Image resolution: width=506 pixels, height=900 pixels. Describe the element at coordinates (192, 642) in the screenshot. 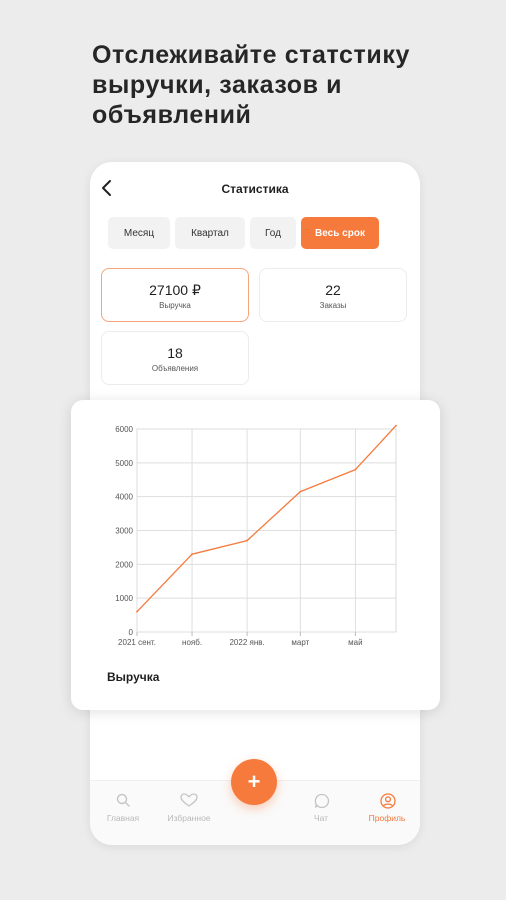

I see `x-tick-label: нояб.` at that location.